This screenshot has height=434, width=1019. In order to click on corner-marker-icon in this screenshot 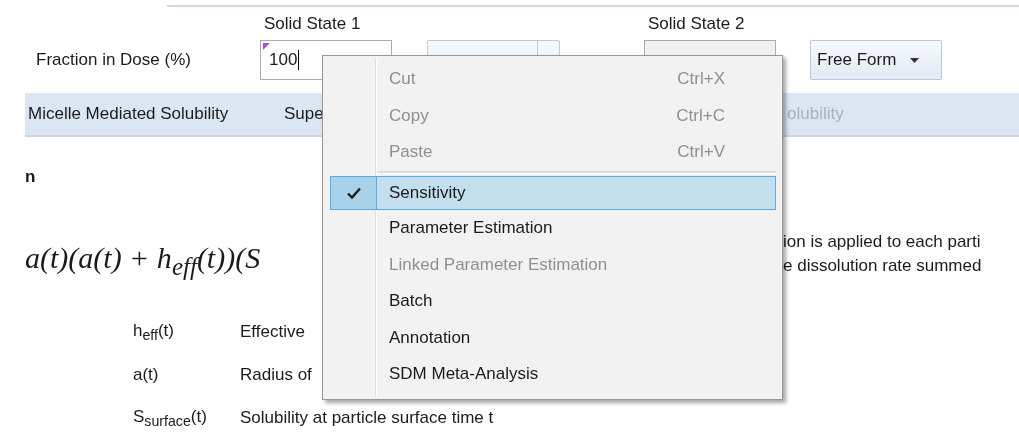, I will do `click(266, 46)`.